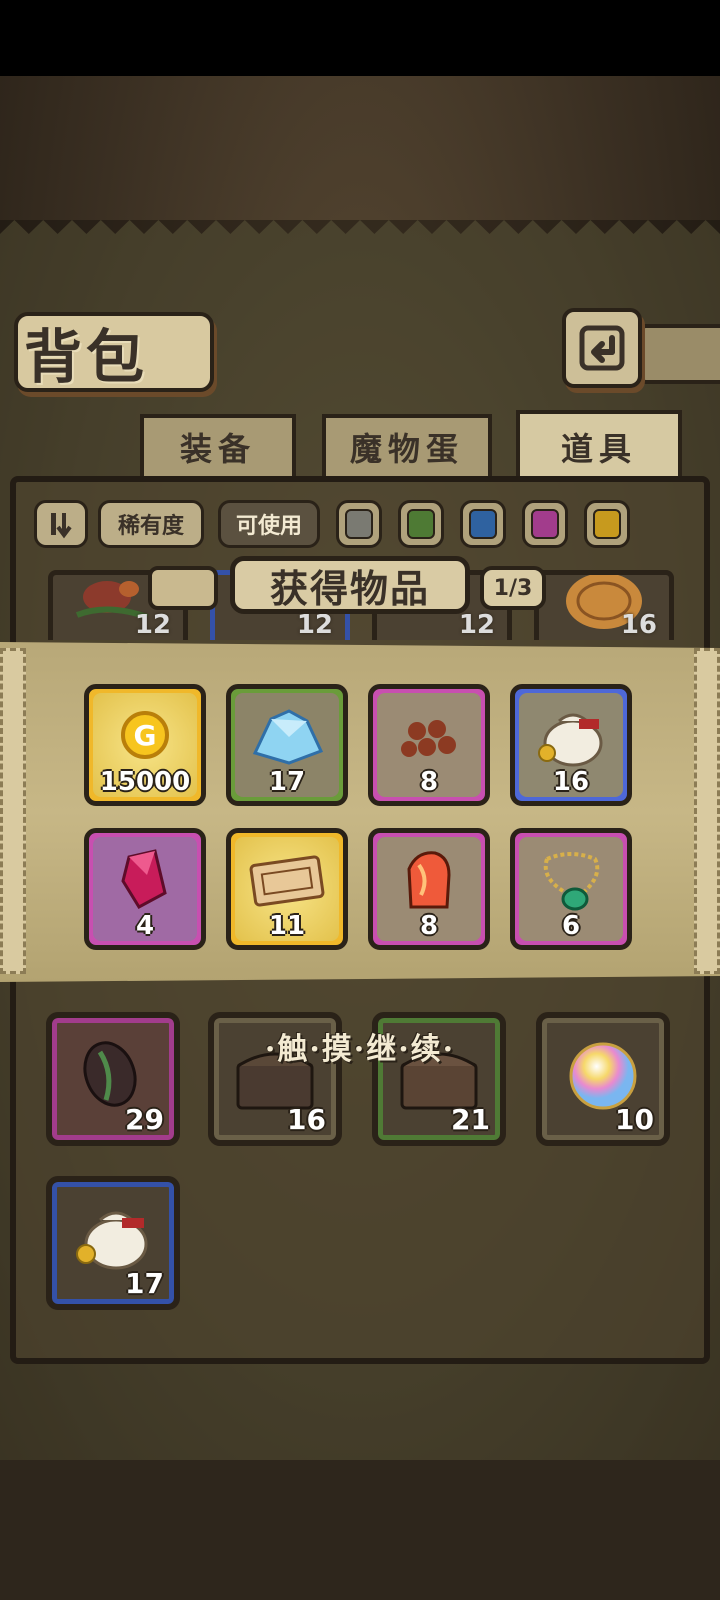  Describe the element at coordinates (350, 585) in the screenshot. I see `popup-title: 获得物品` at that location.